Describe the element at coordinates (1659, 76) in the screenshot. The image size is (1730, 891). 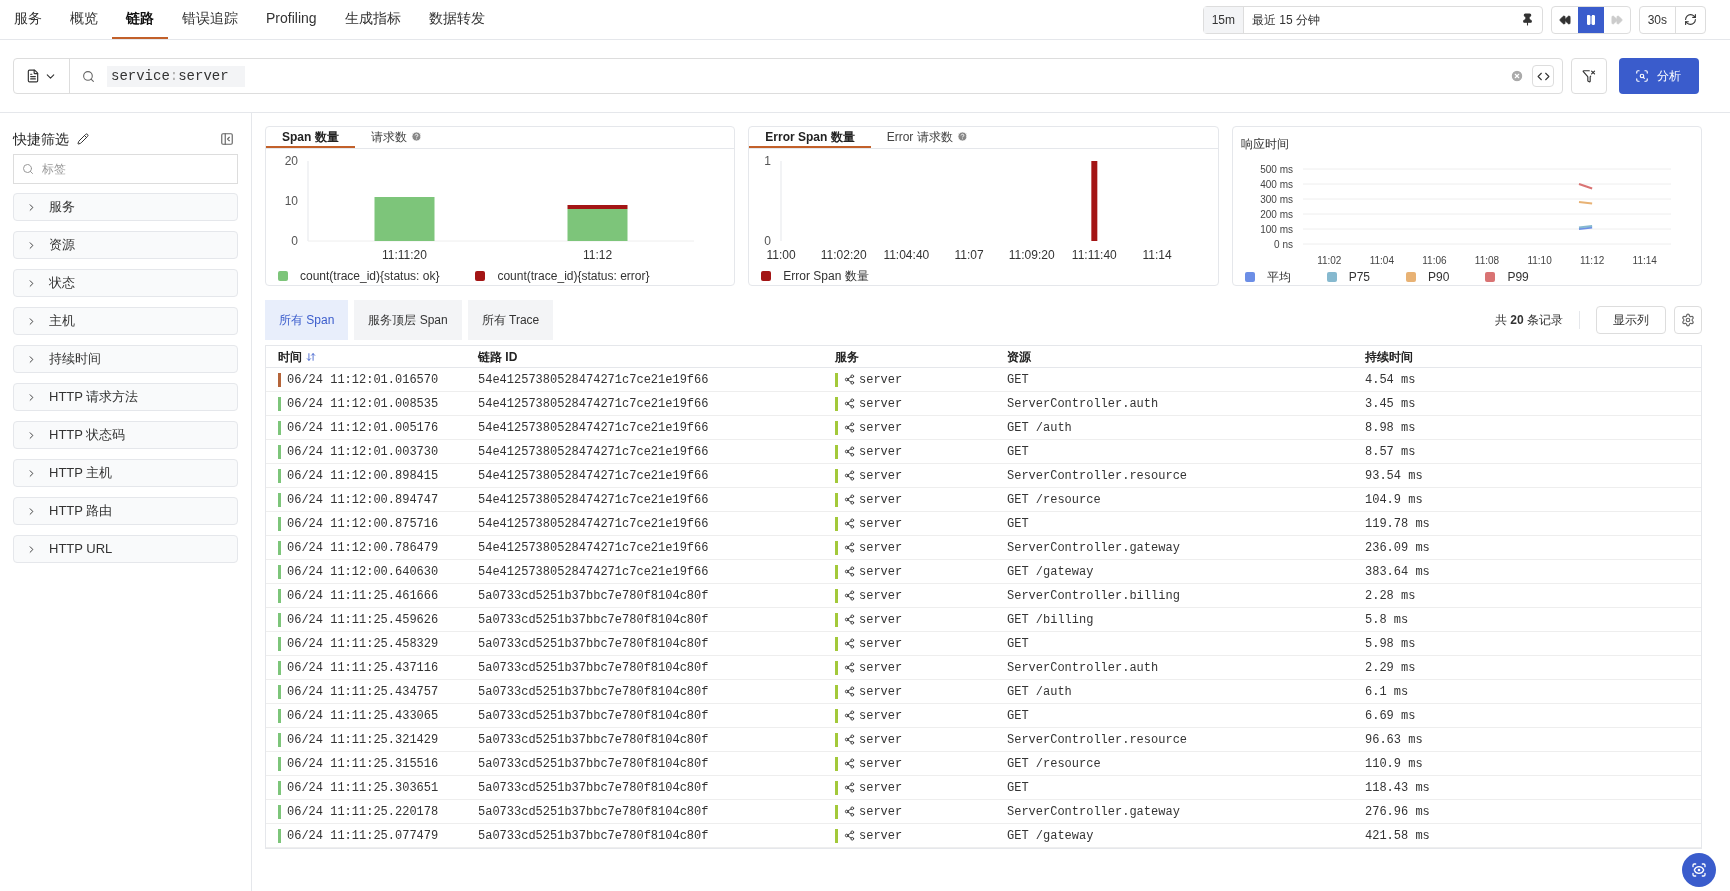
I see `analyze-button: 分析` at that location.